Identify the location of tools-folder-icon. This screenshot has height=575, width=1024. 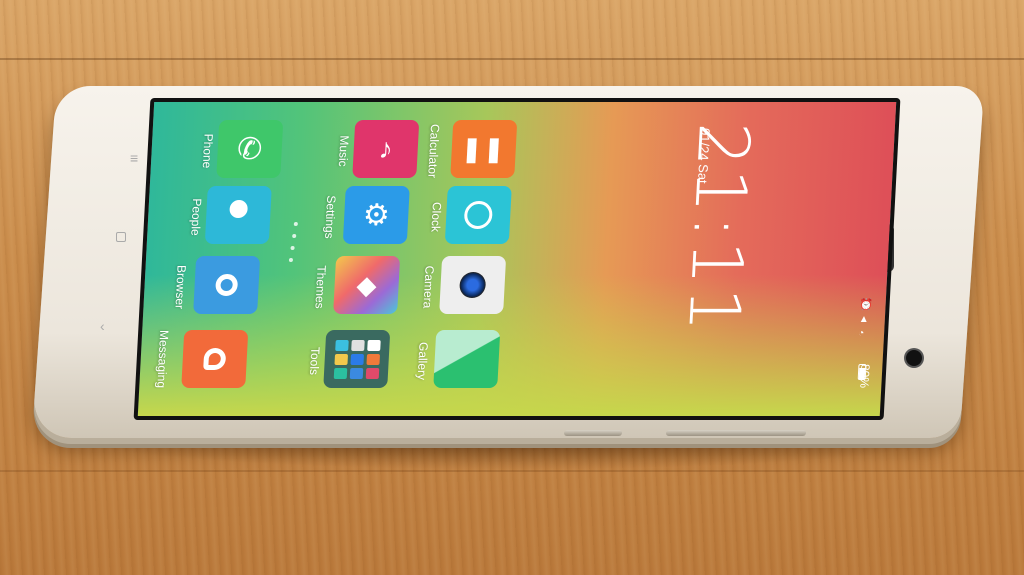
(357, 359).